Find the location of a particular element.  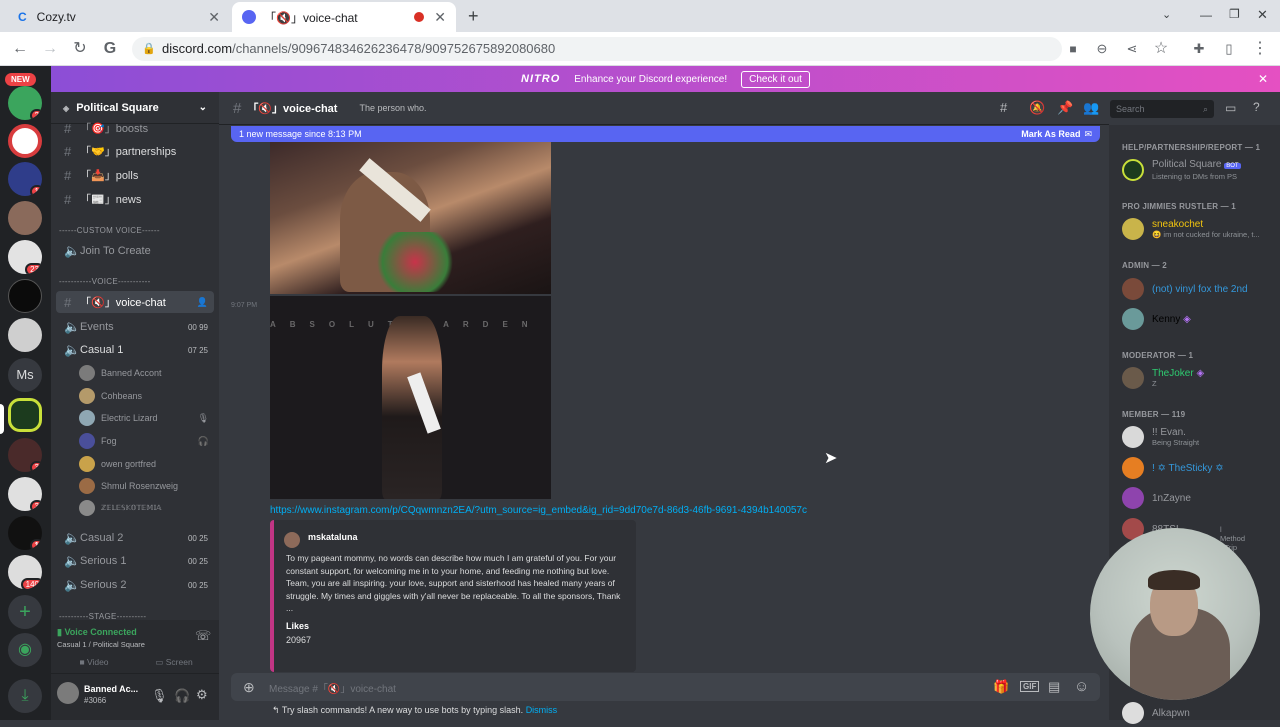

explore-compass-icon: ◉ is located at coordinates (25, 650).